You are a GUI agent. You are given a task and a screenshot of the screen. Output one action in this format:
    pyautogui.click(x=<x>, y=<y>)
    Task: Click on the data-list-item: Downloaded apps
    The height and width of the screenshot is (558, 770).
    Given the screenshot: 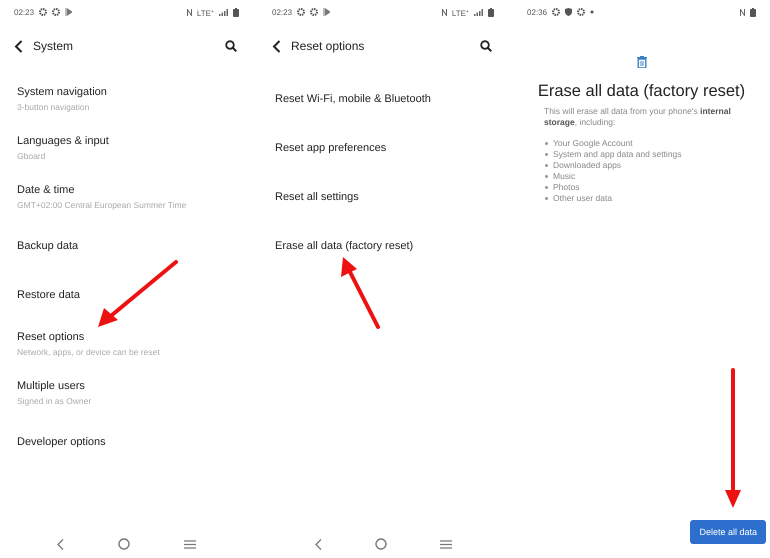 What is the action you would take?
    pyautogui.click(x=587, y=165)
    